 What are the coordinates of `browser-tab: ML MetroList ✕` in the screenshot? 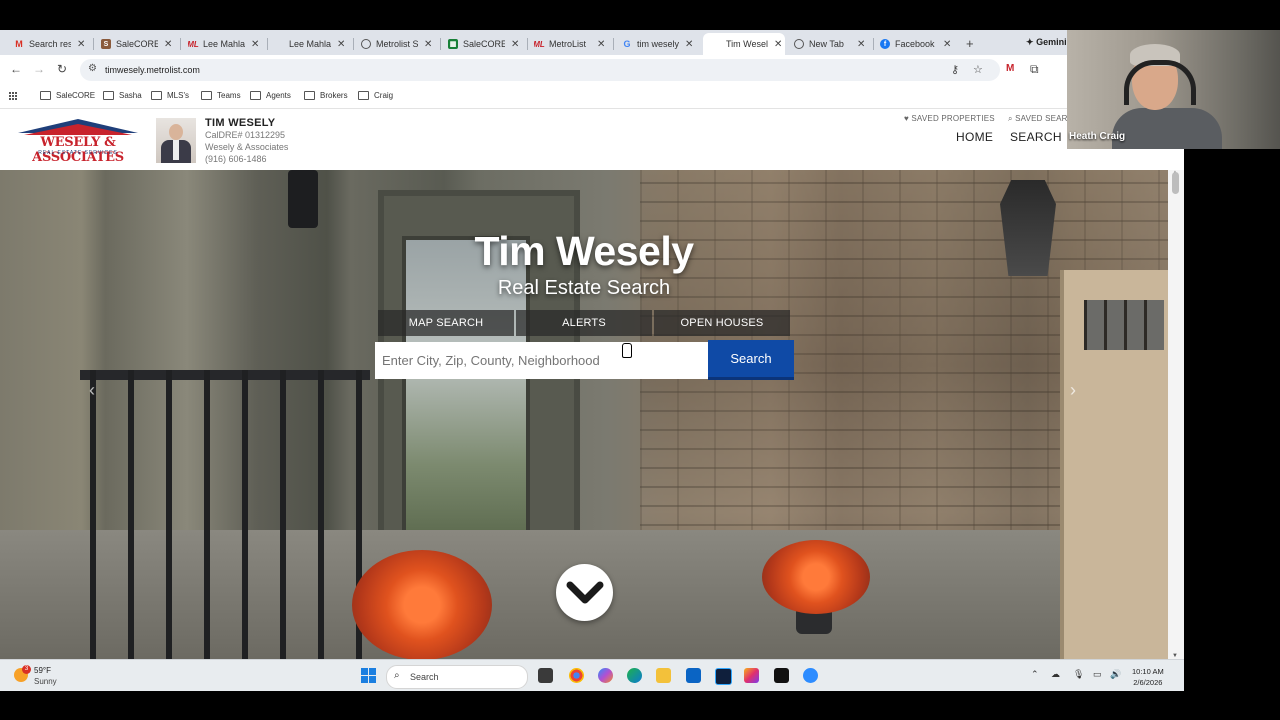 It's located at (569, 44).